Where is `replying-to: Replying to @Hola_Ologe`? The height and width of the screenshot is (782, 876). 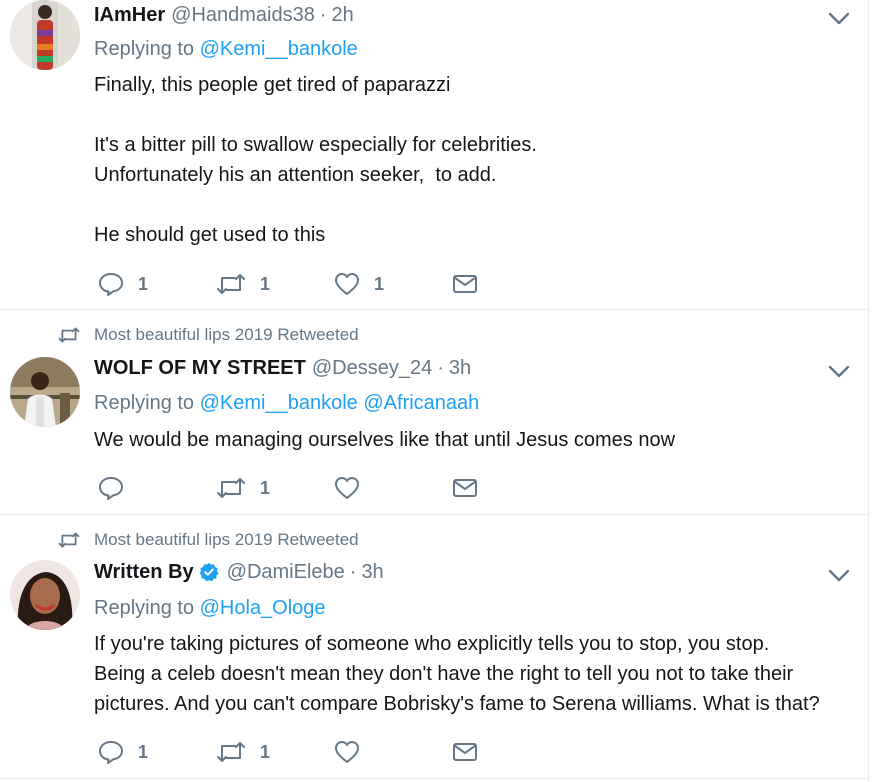 replying-to: Replying to @Hola_Ologe is located at coordinates (210, 608).